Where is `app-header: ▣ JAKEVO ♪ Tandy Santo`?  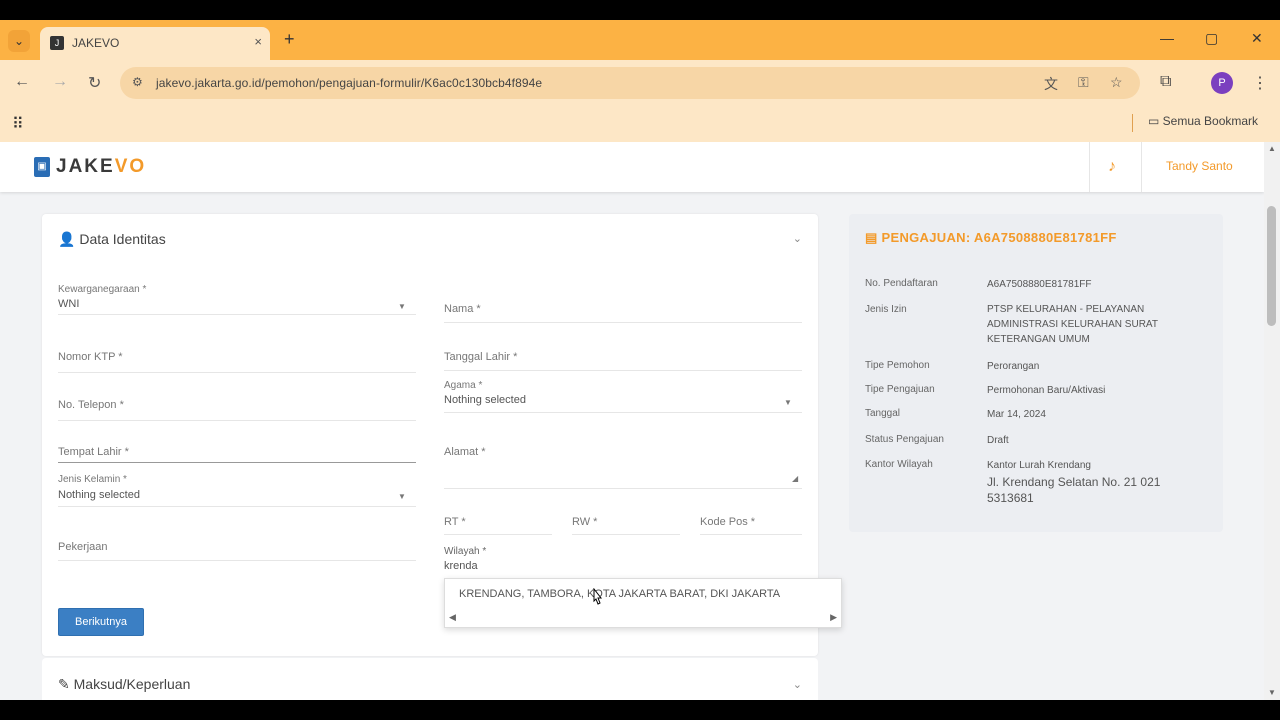
app-header: ▣ JAKEVO ♪ Tandy Santo is located at coordinates (632, 167).